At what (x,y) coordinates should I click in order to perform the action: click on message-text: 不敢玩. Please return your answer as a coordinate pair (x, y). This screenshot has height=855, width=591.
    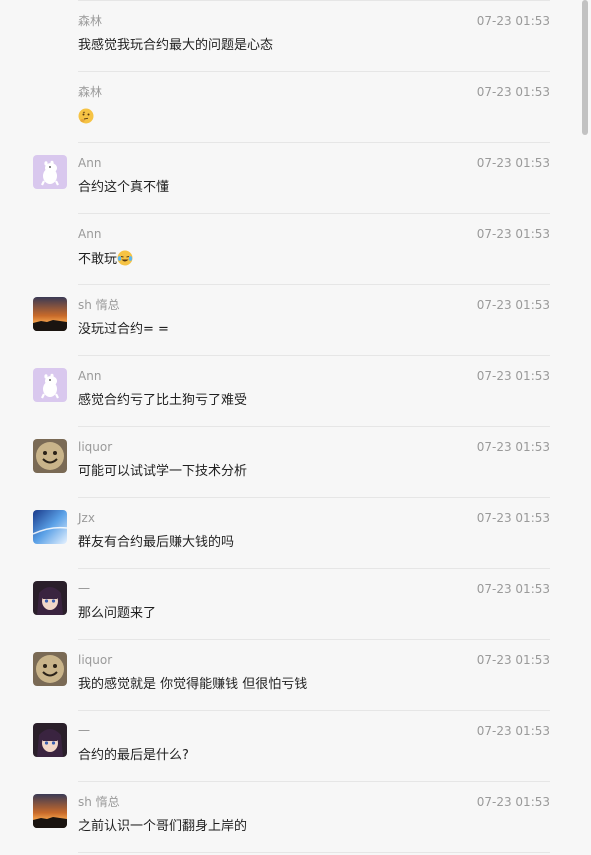
    Looking at the image, I should click on (98, 259).